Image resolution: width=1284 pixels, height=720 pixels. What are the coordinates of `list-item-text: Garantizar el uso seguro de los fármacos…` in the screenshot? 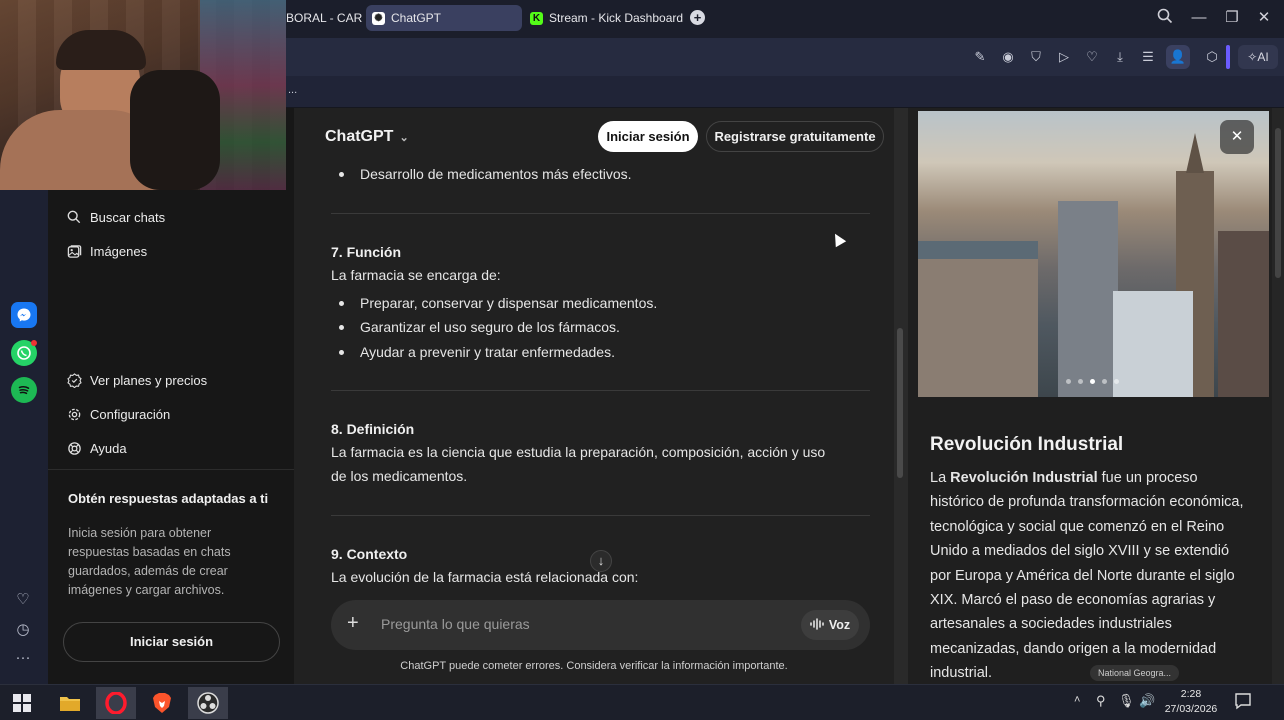 It's located at (490, 327).